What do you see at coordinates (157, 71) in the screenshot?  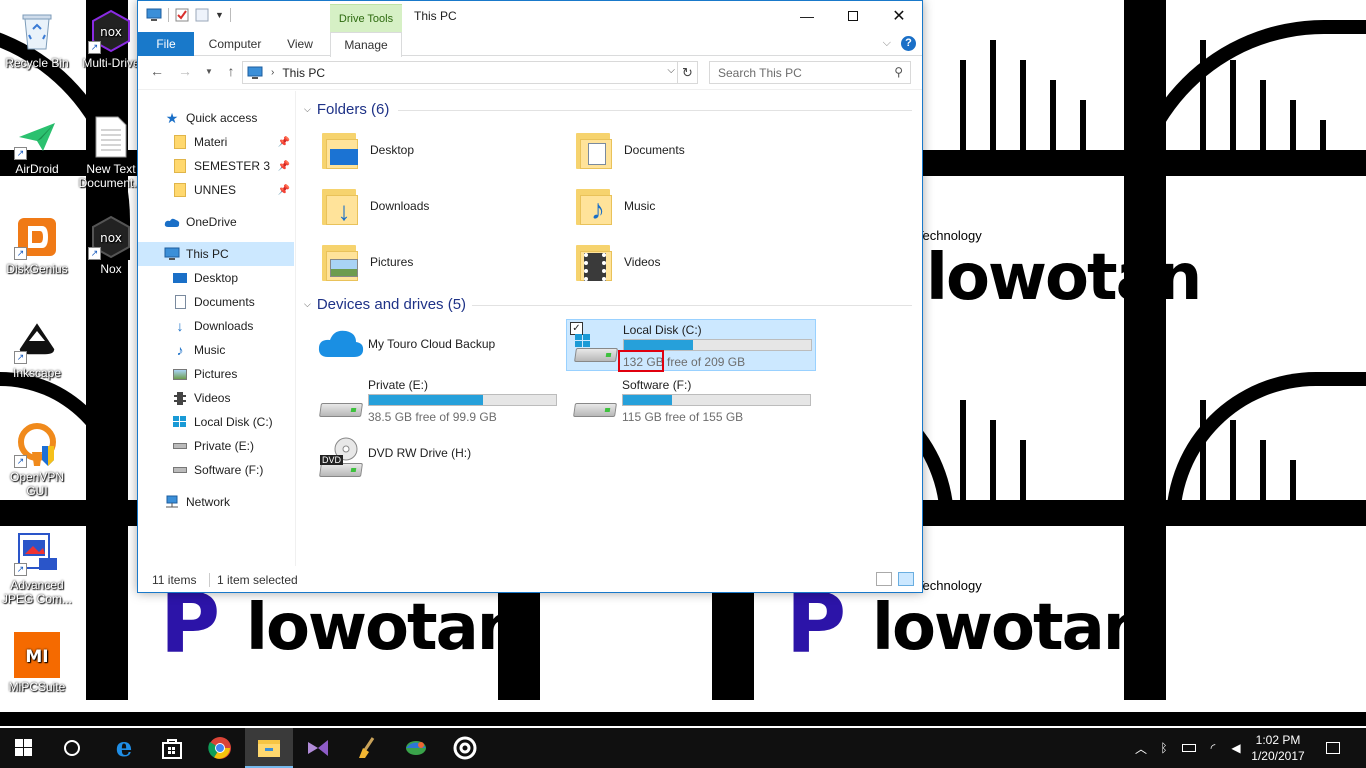 I see `back-arrow-icon: ←` at bounding box center [157, 71].